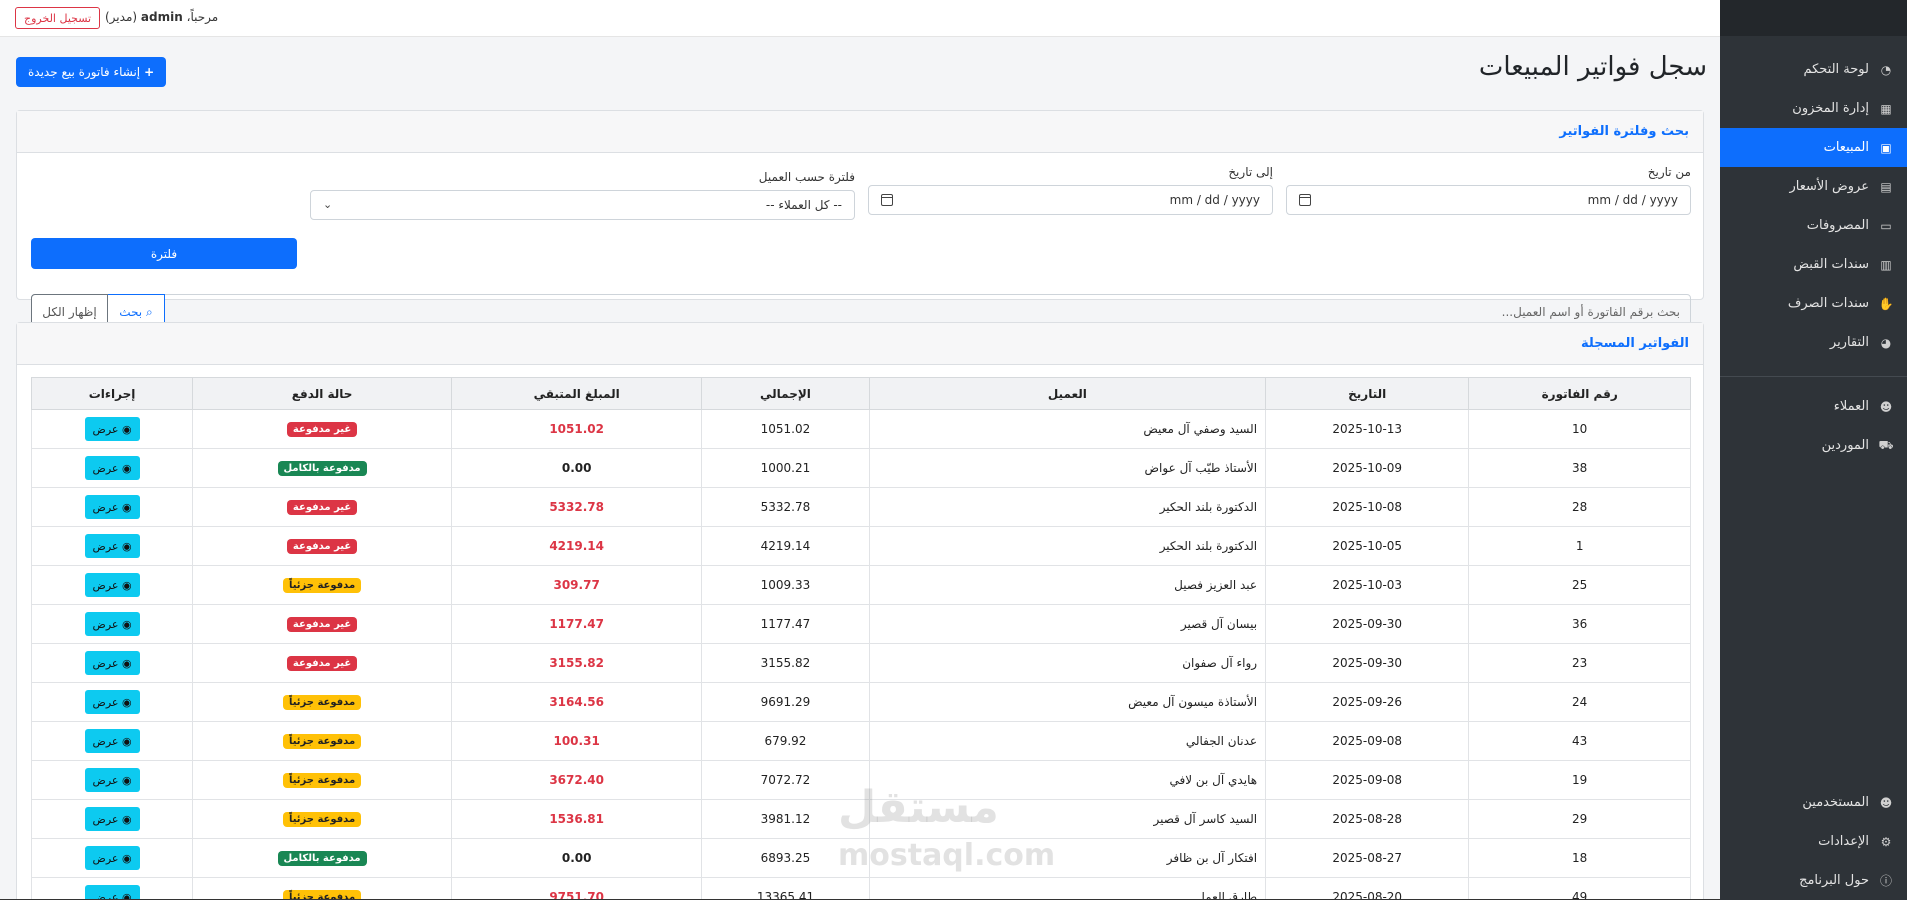  I want to click on customer-cell: افتكار آل بن ظافر, so click(1067, 858).